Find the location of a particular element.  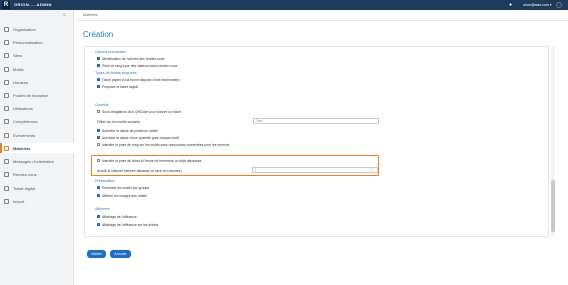

sidebar-item-import: Import is located at coordinates (37, 201).